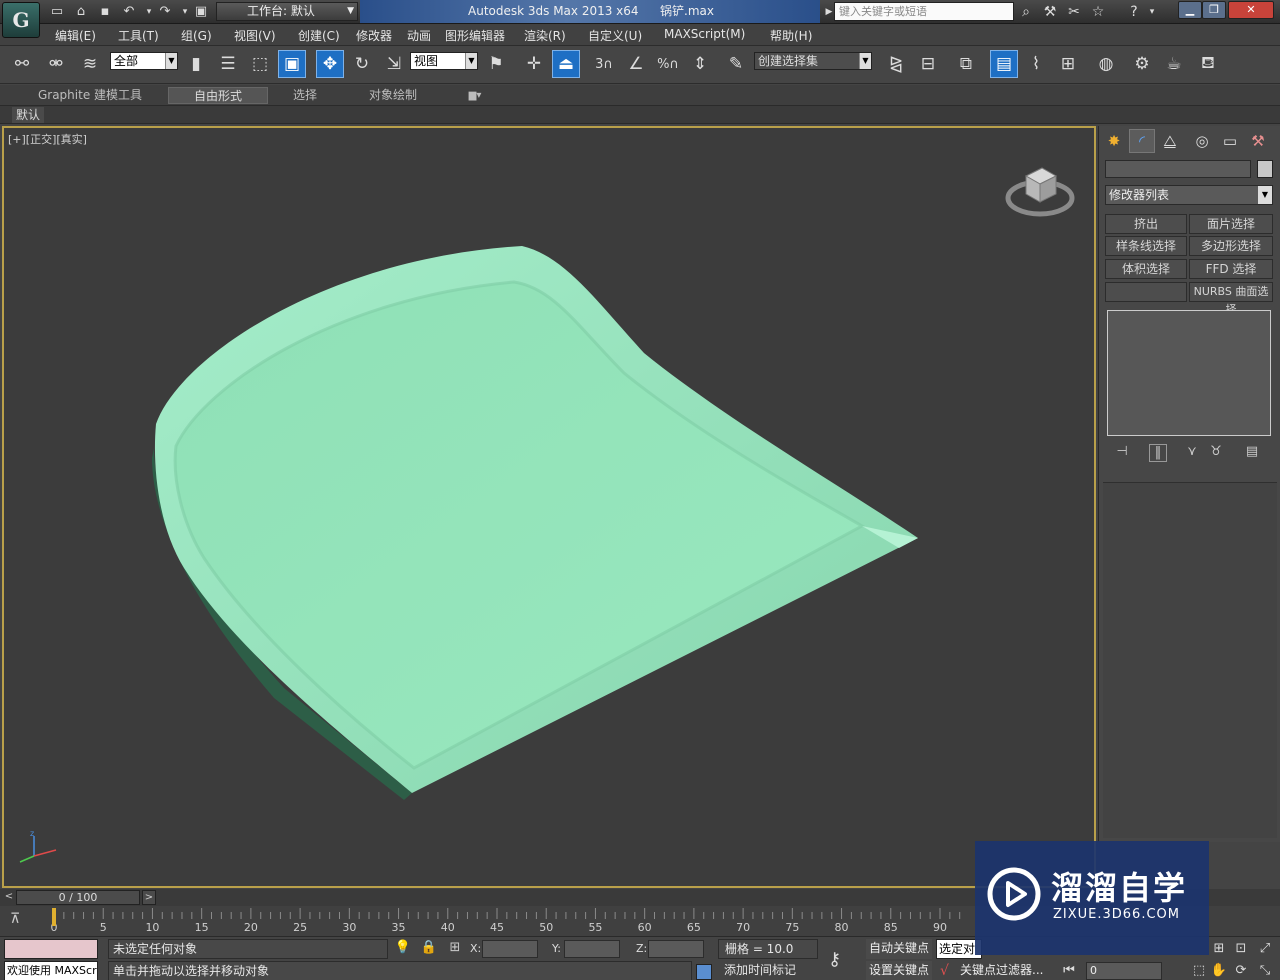  Describe the element at coordinates (928, 64) in the screenshot. I see `align-icon: ⊟` at that location.